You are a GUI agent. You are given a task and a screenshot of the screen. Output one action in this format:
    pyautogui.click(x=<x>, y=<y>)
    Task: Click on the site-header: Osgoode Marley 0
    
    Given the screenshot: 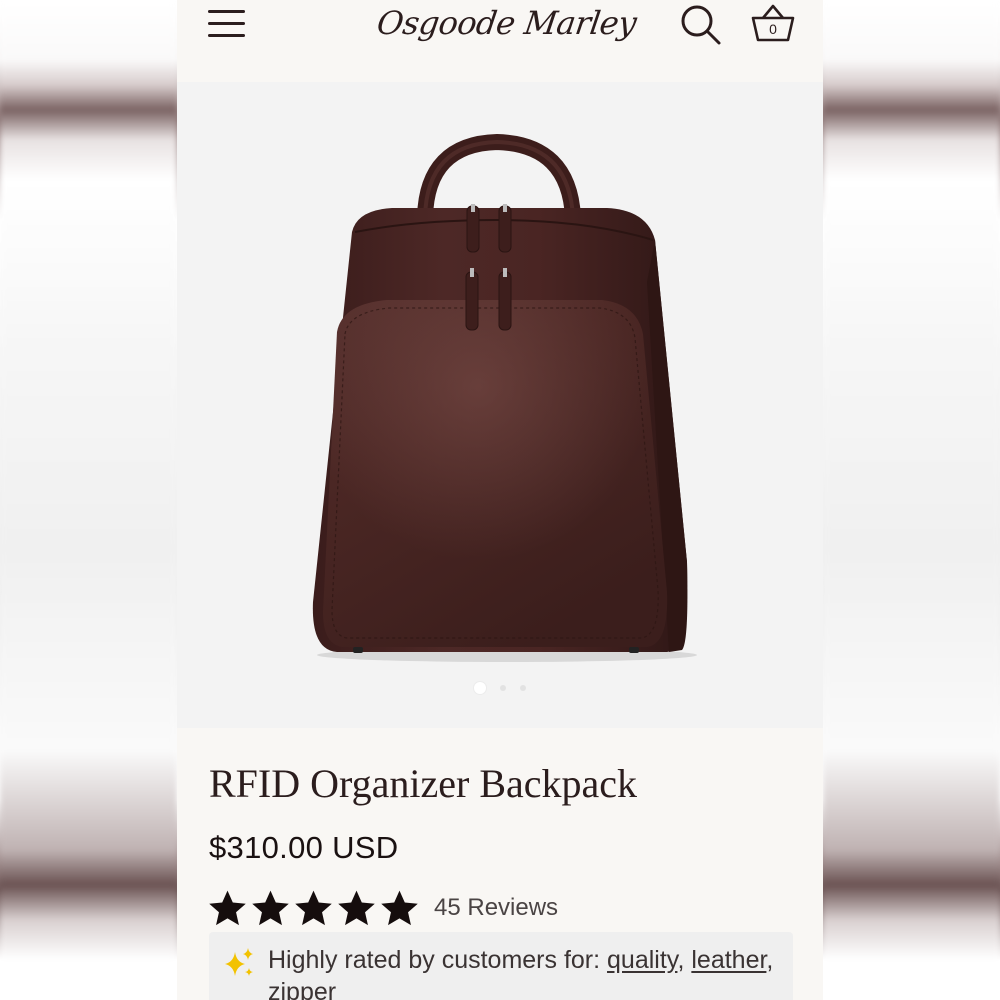 What is the action you would take?
    pyautogui.click(x=500, y=41)
    